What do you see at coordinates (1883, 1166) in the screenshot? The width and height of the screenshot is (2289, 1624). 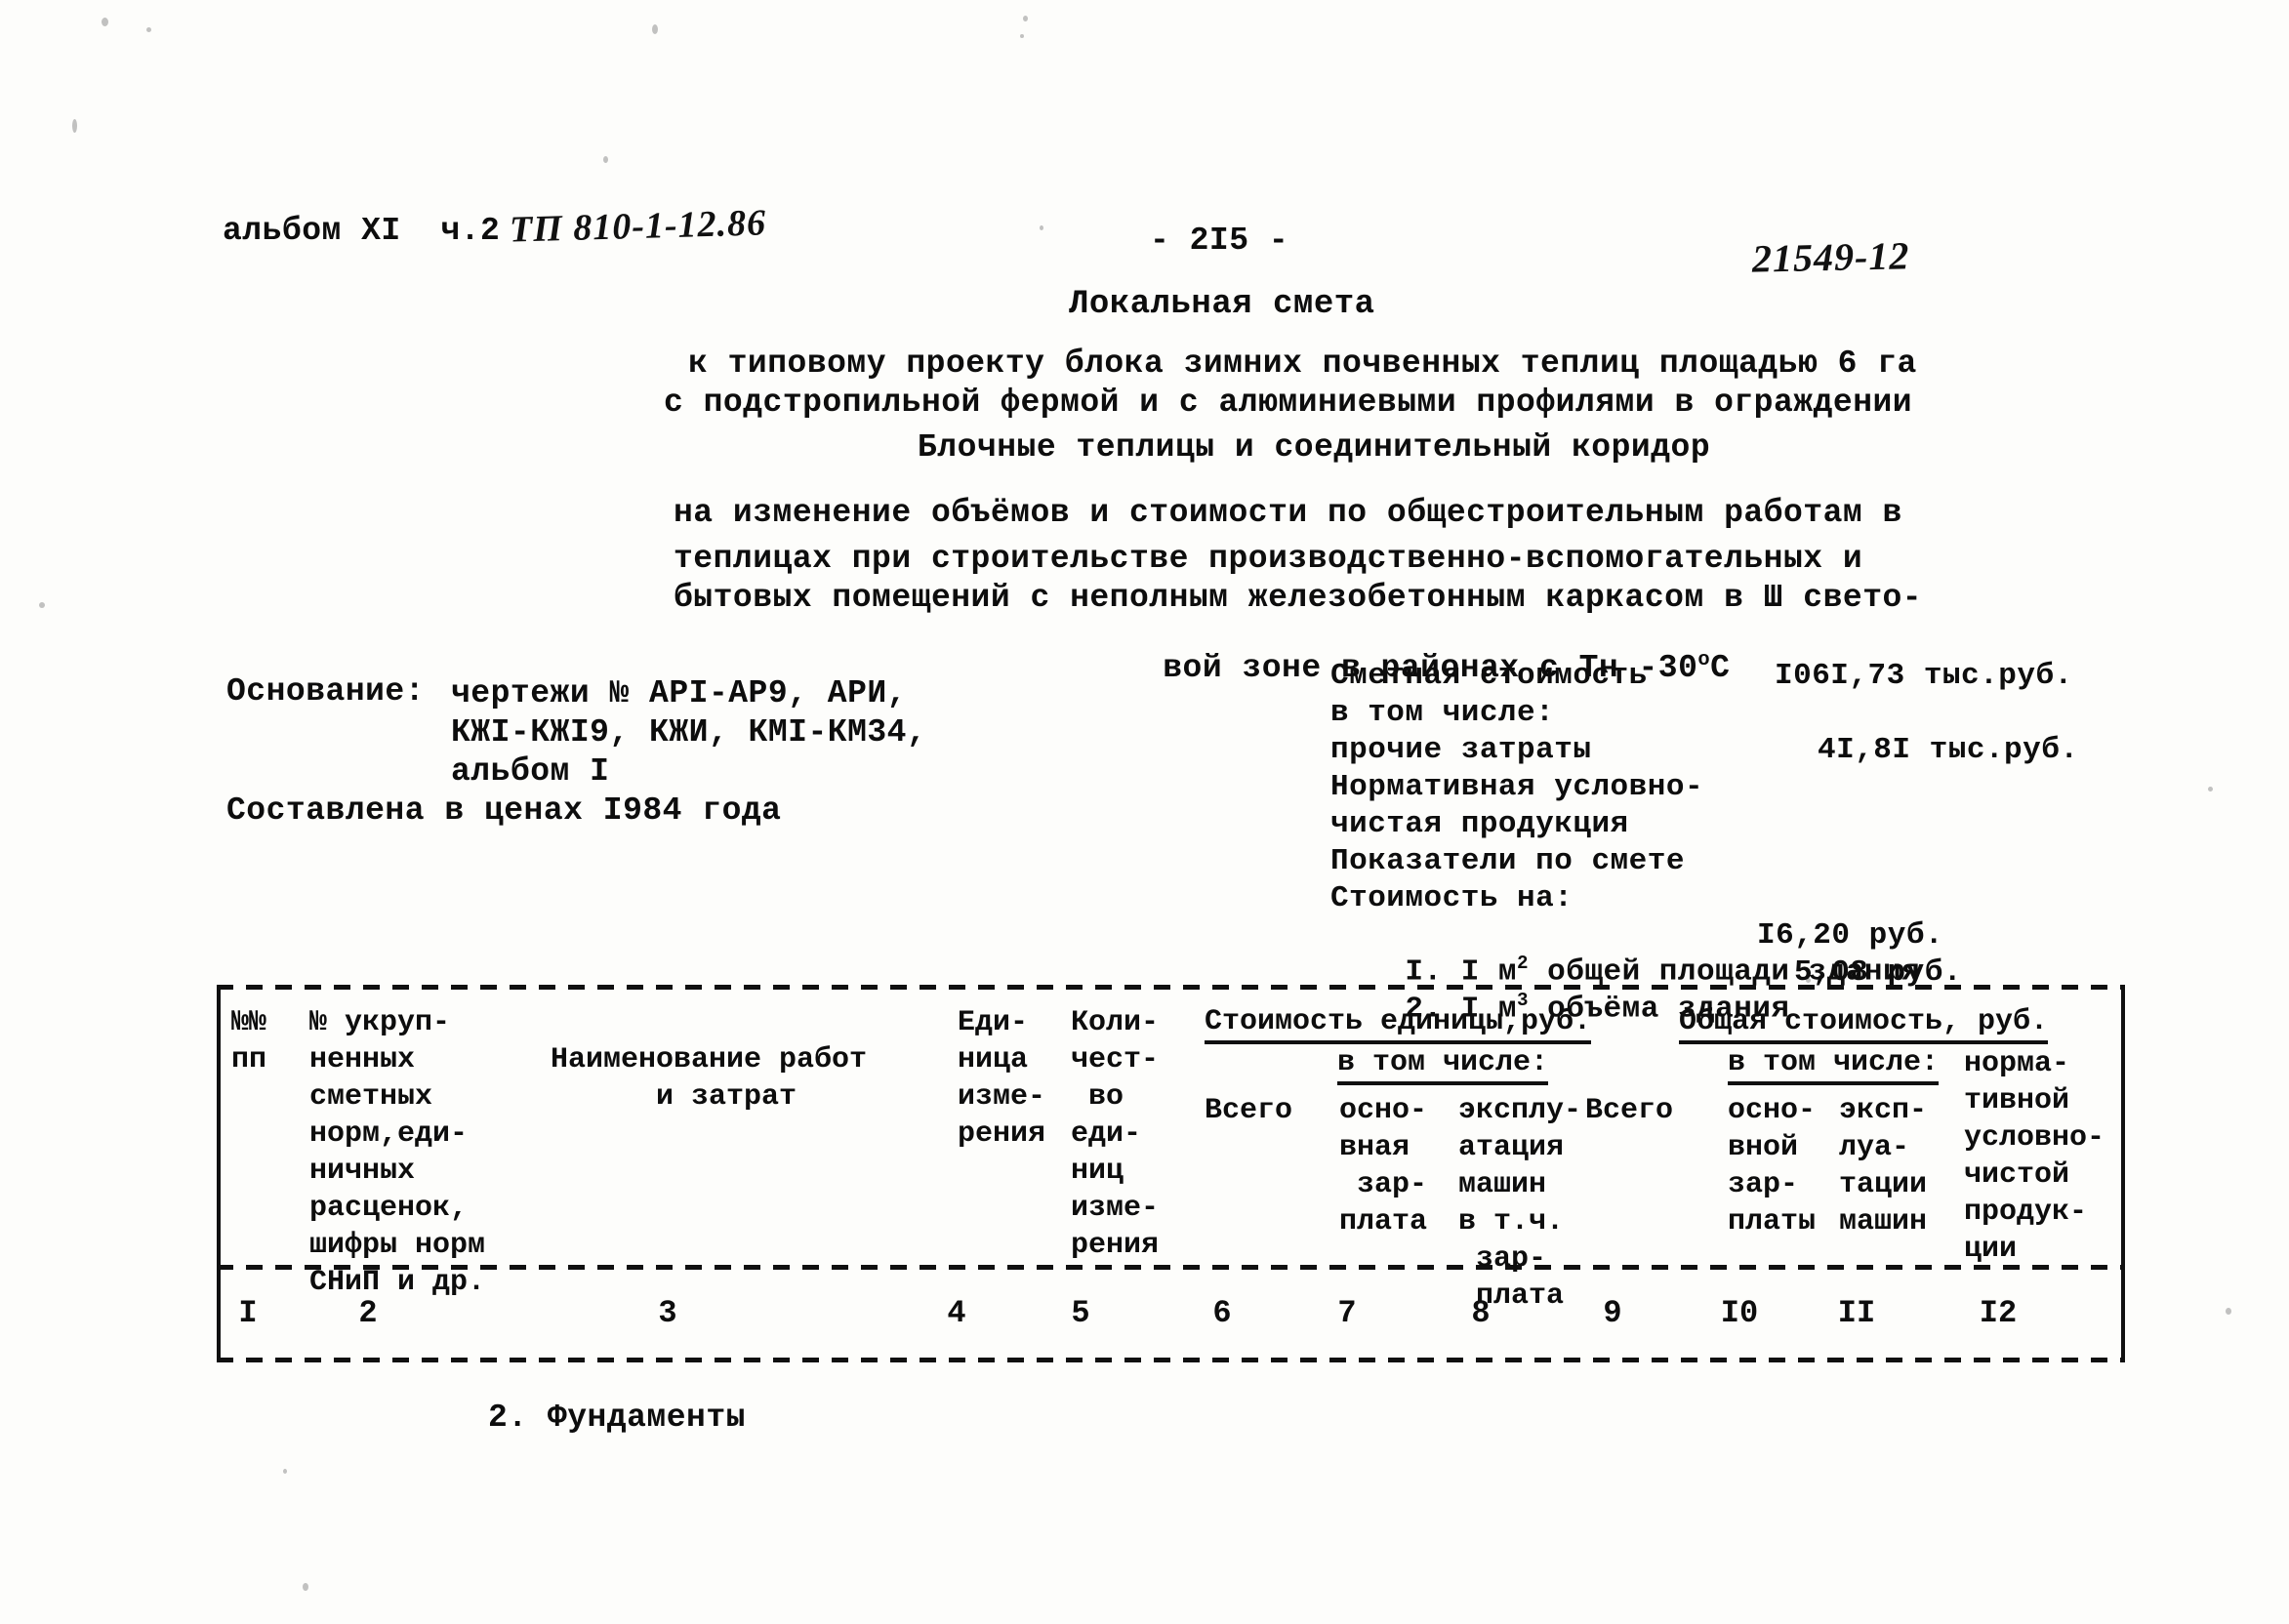 I see `column-header-11: эксп- луа- тации машин` at bounding box center [1883, 1166].